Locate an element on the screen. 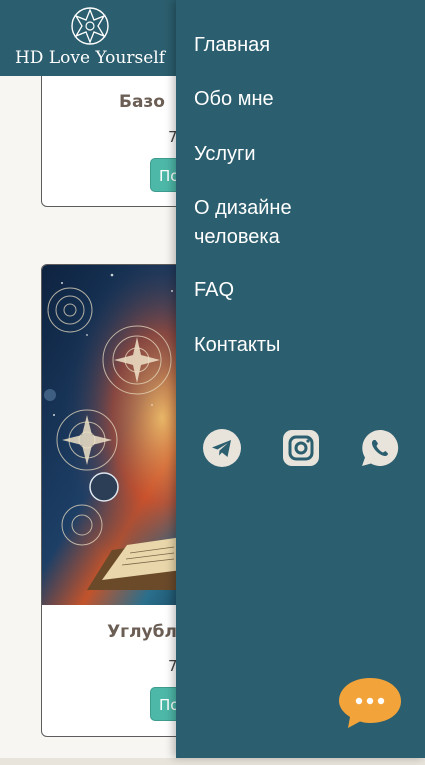 The image size is (425, 765). menu-item-human-design: О дизайне человека is located at coordinates (304, 223).